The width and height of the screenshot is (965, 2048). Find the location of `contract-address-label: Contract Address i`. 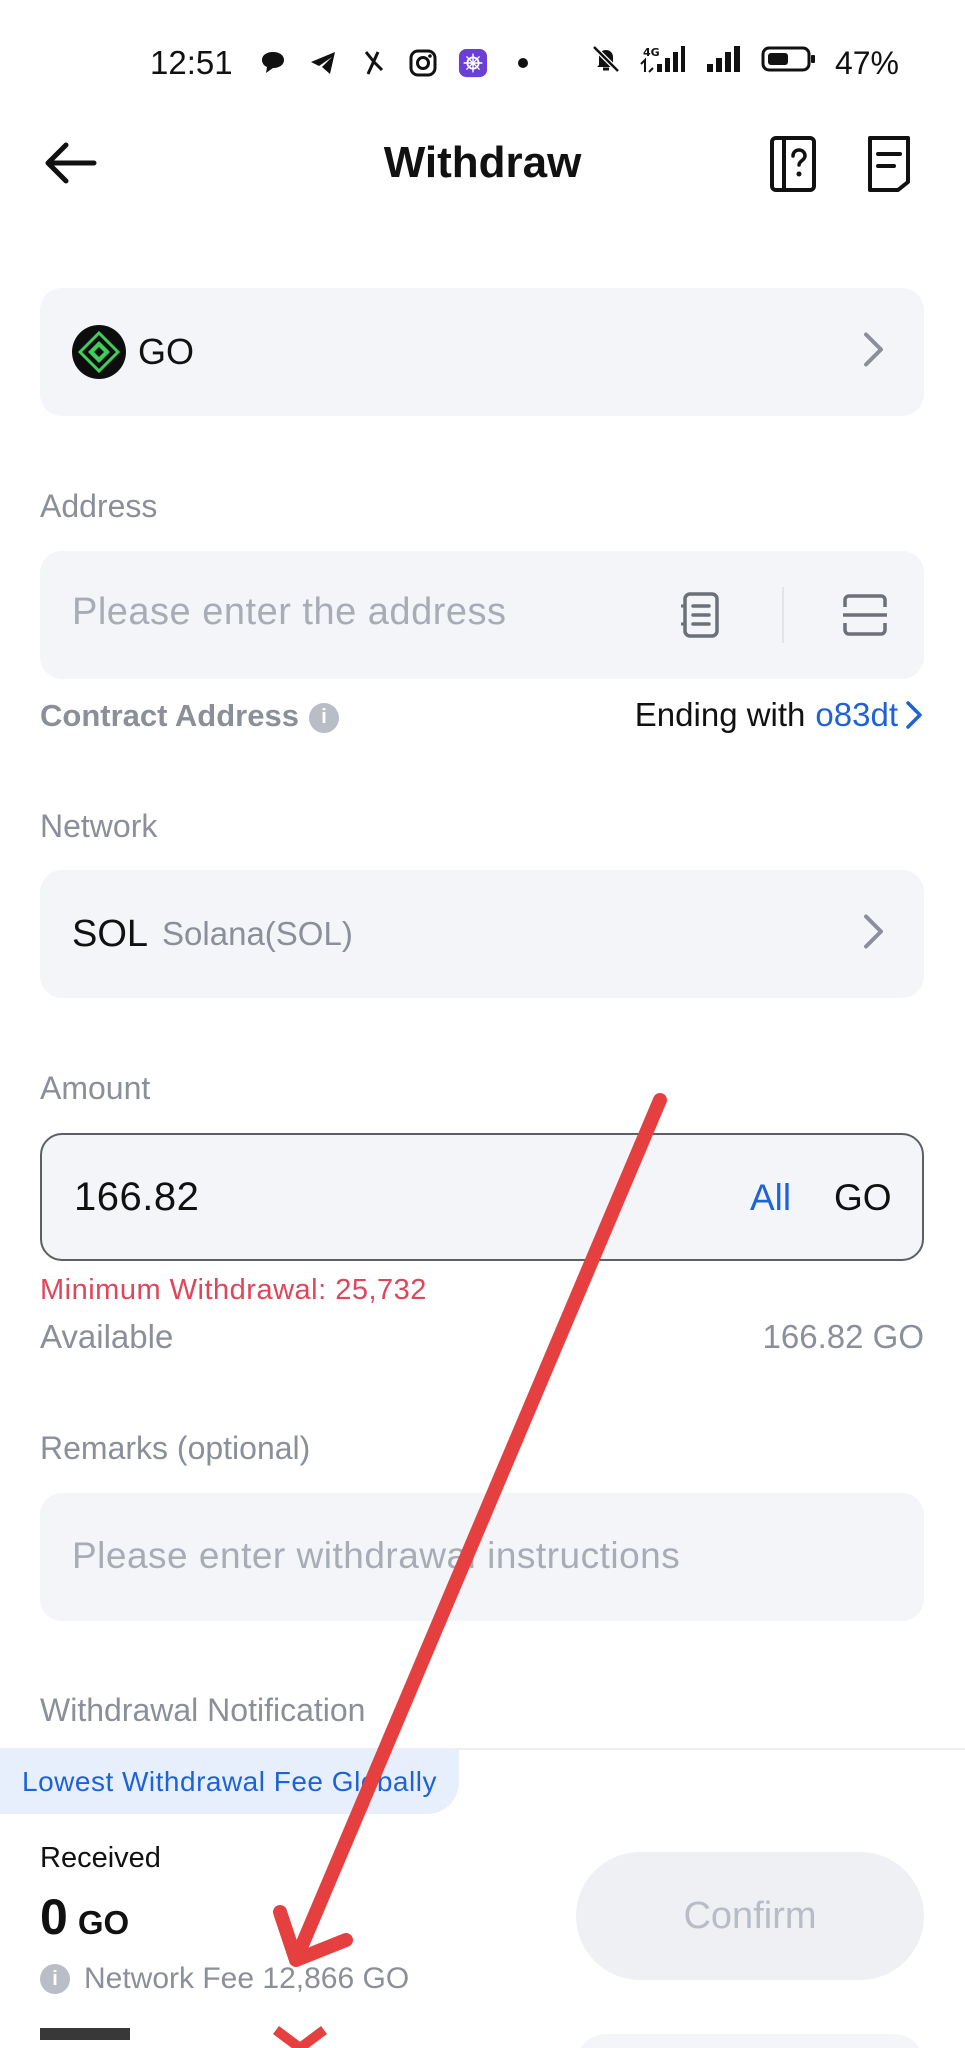

contract-address-label: Contract Address i is located at coordinates (189, 716).